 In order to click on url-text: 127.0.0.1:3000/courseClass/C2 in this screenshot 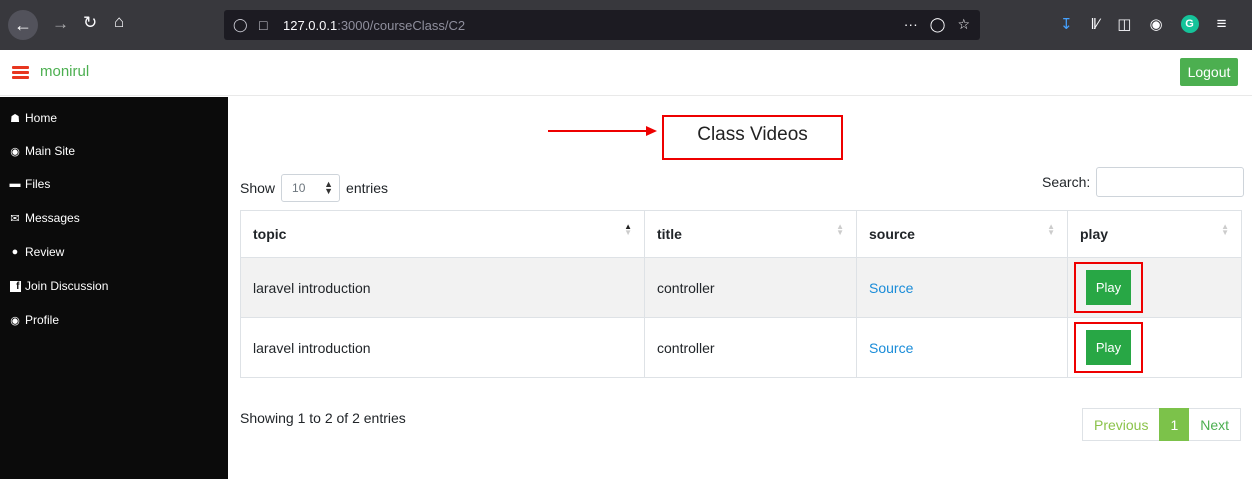, I will do `click(374, 25)`.